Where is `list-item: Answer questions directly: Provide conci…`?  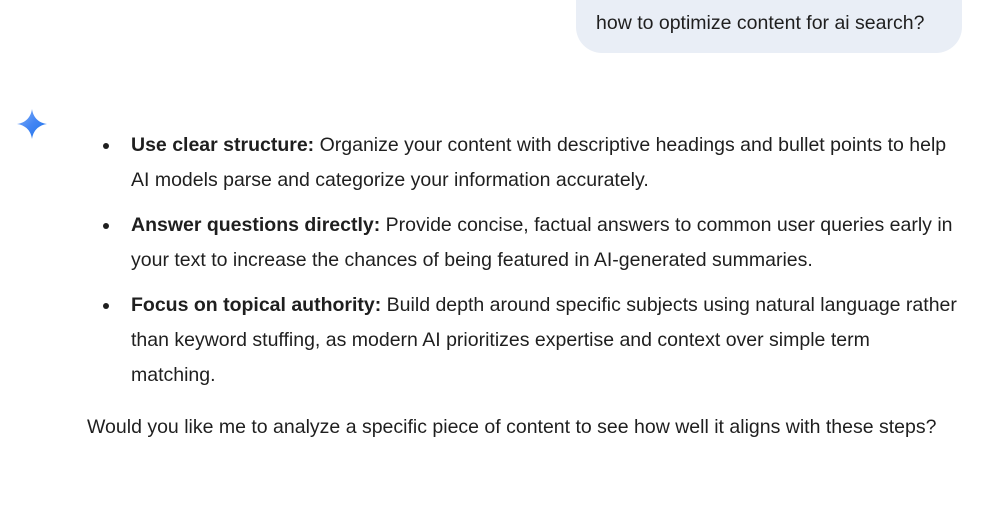
list-item: Answer questions directly: Provide conci… is located at coordinates (522, 243).